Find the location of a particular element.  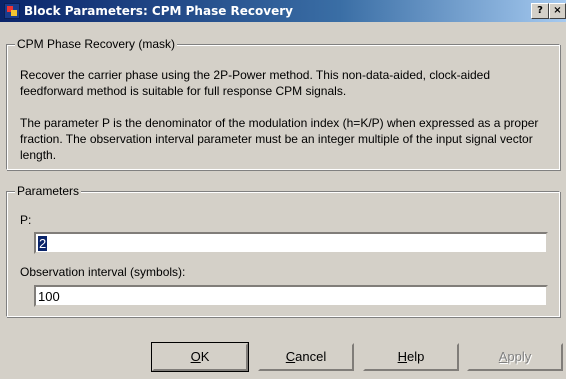

cancel-button: Cancel is located at coordinates (306, 357).